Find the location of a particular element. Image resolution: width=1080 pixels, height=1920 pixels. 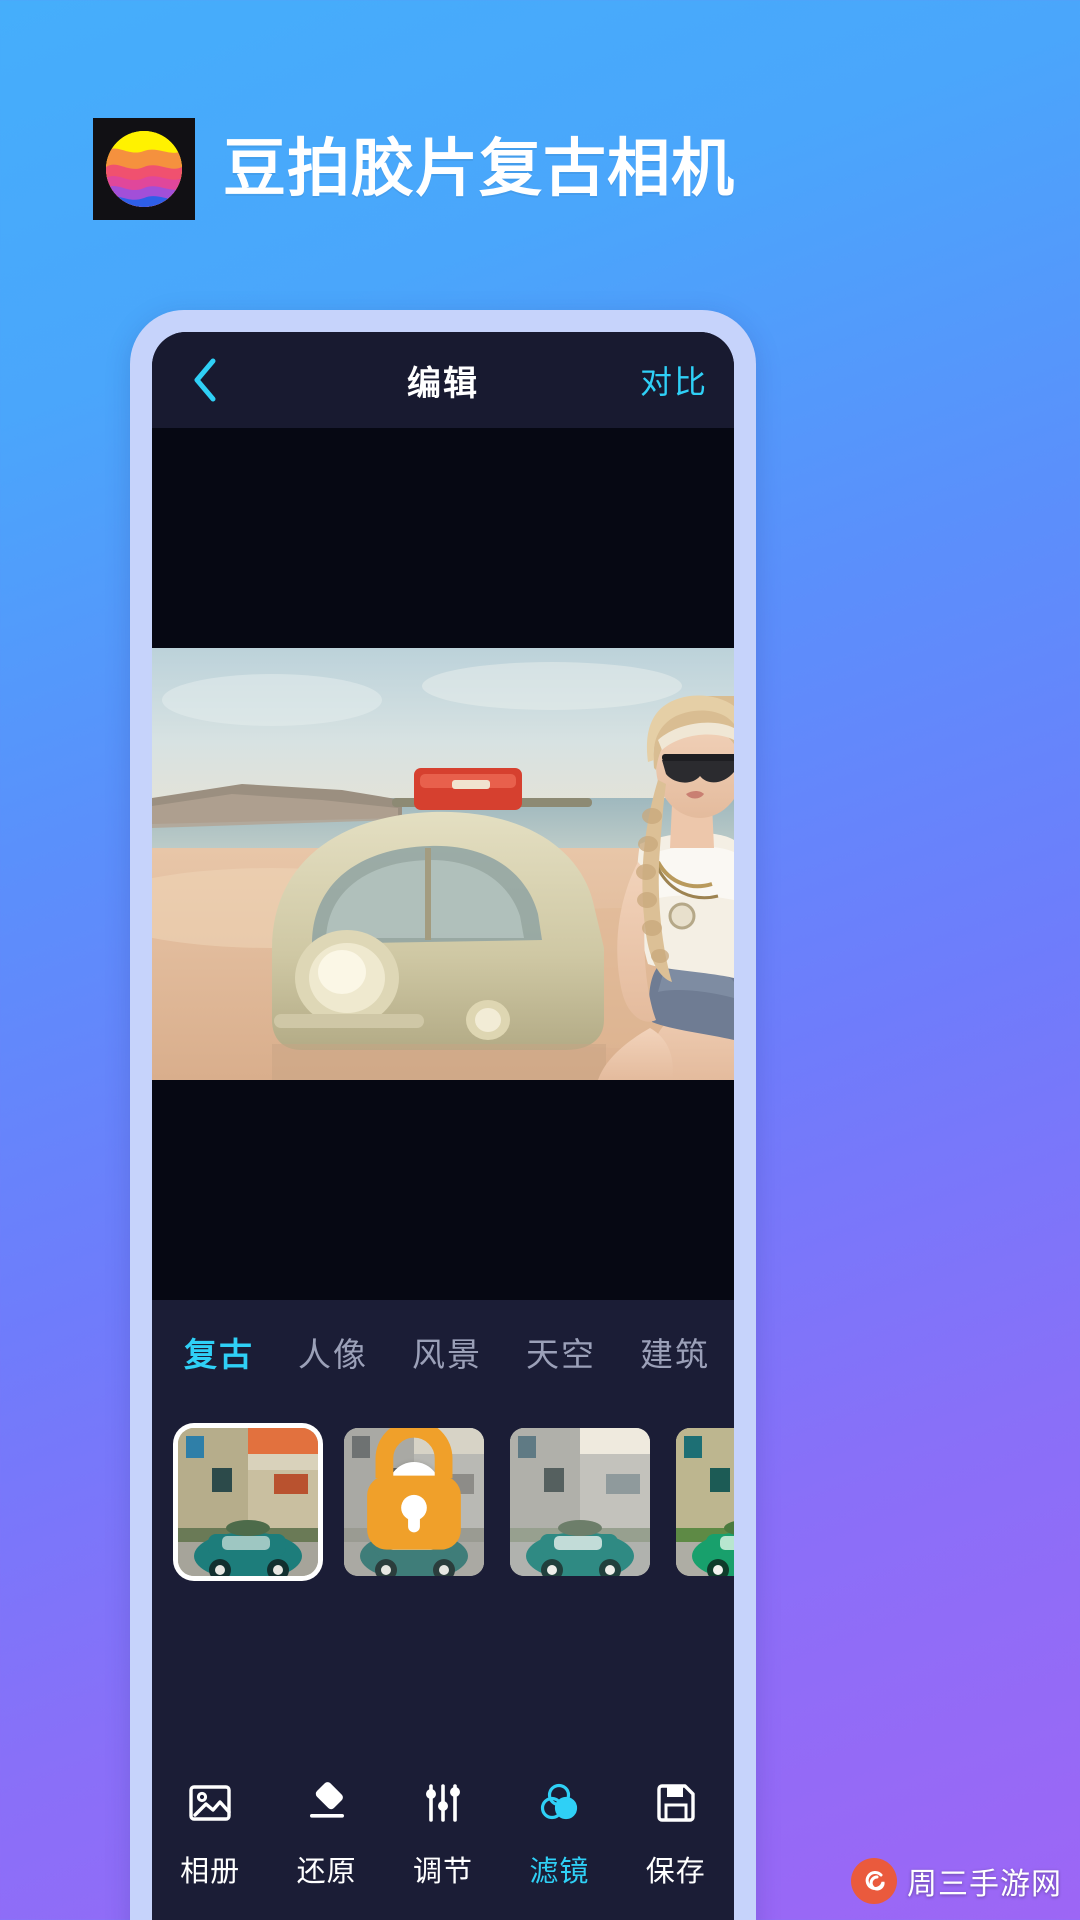

lock-icon is located at coordinates (414, 1495).